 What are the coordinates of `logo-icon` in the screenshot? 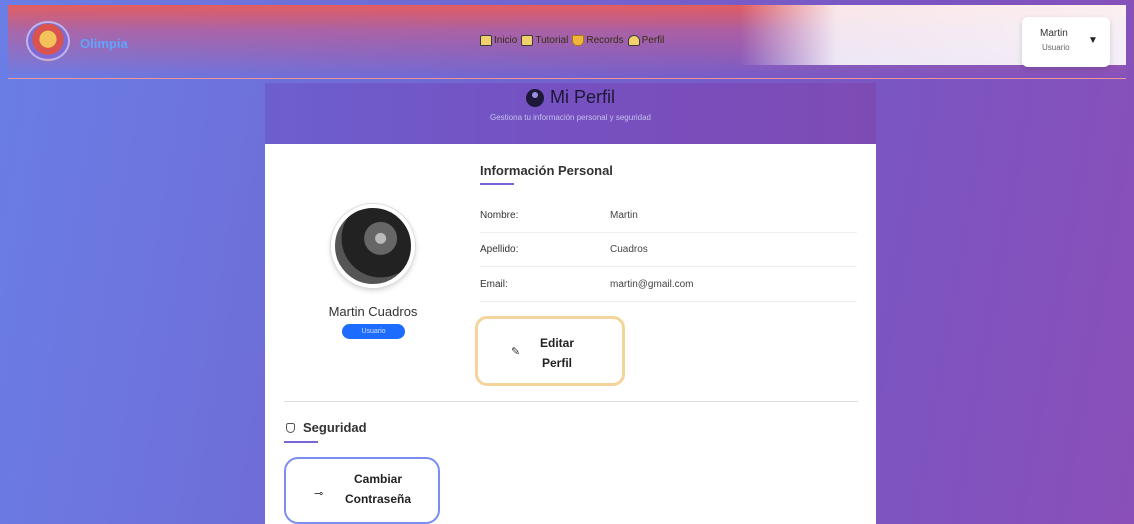 It's located at (48, 41).